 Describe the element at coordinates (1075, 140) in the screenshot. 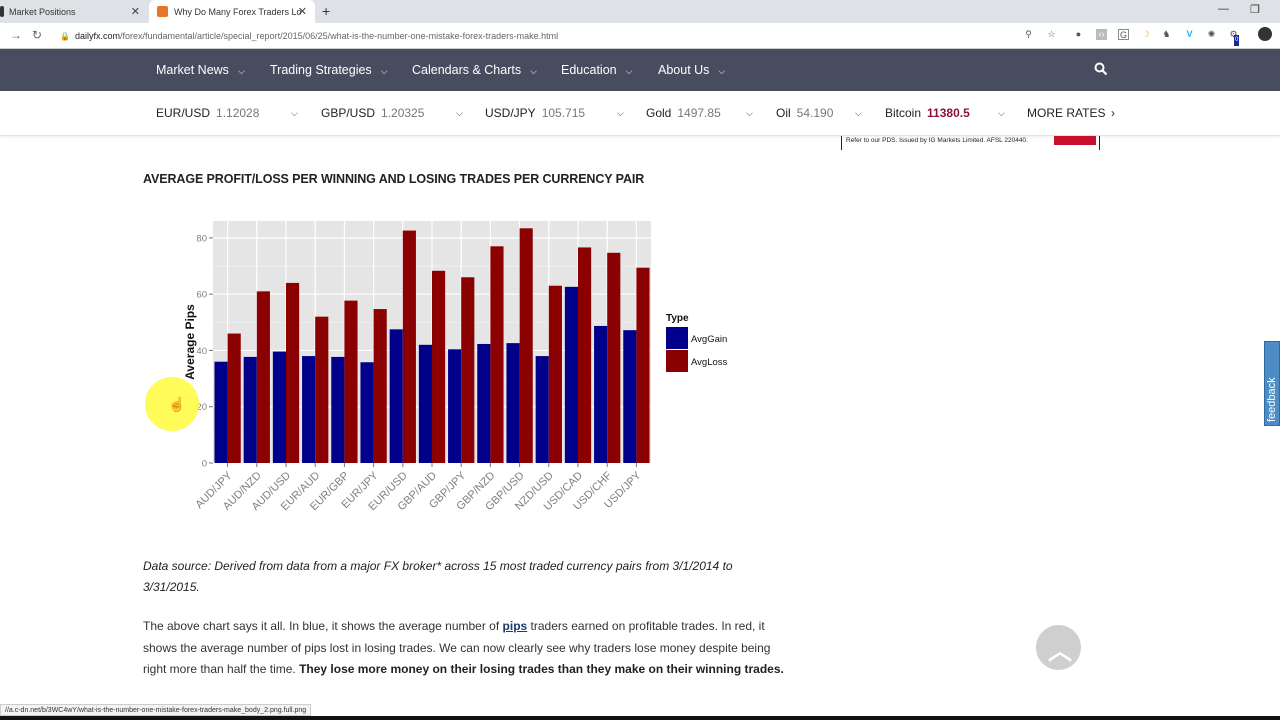

I see `ig-logo` at that location.